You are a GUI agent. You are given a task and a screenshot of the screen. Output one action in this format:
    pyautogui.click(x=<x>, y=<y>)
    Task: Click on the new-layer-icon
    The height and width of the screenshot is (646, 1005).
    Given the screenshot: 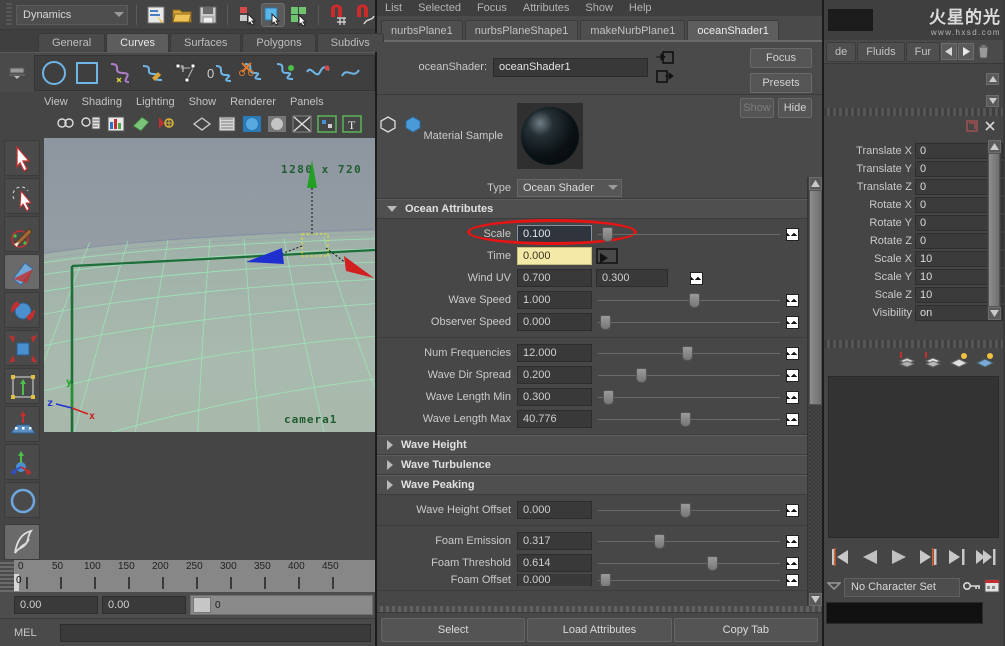 What is the action you would take?
    pyautogui.click(x=907, y=361)
    